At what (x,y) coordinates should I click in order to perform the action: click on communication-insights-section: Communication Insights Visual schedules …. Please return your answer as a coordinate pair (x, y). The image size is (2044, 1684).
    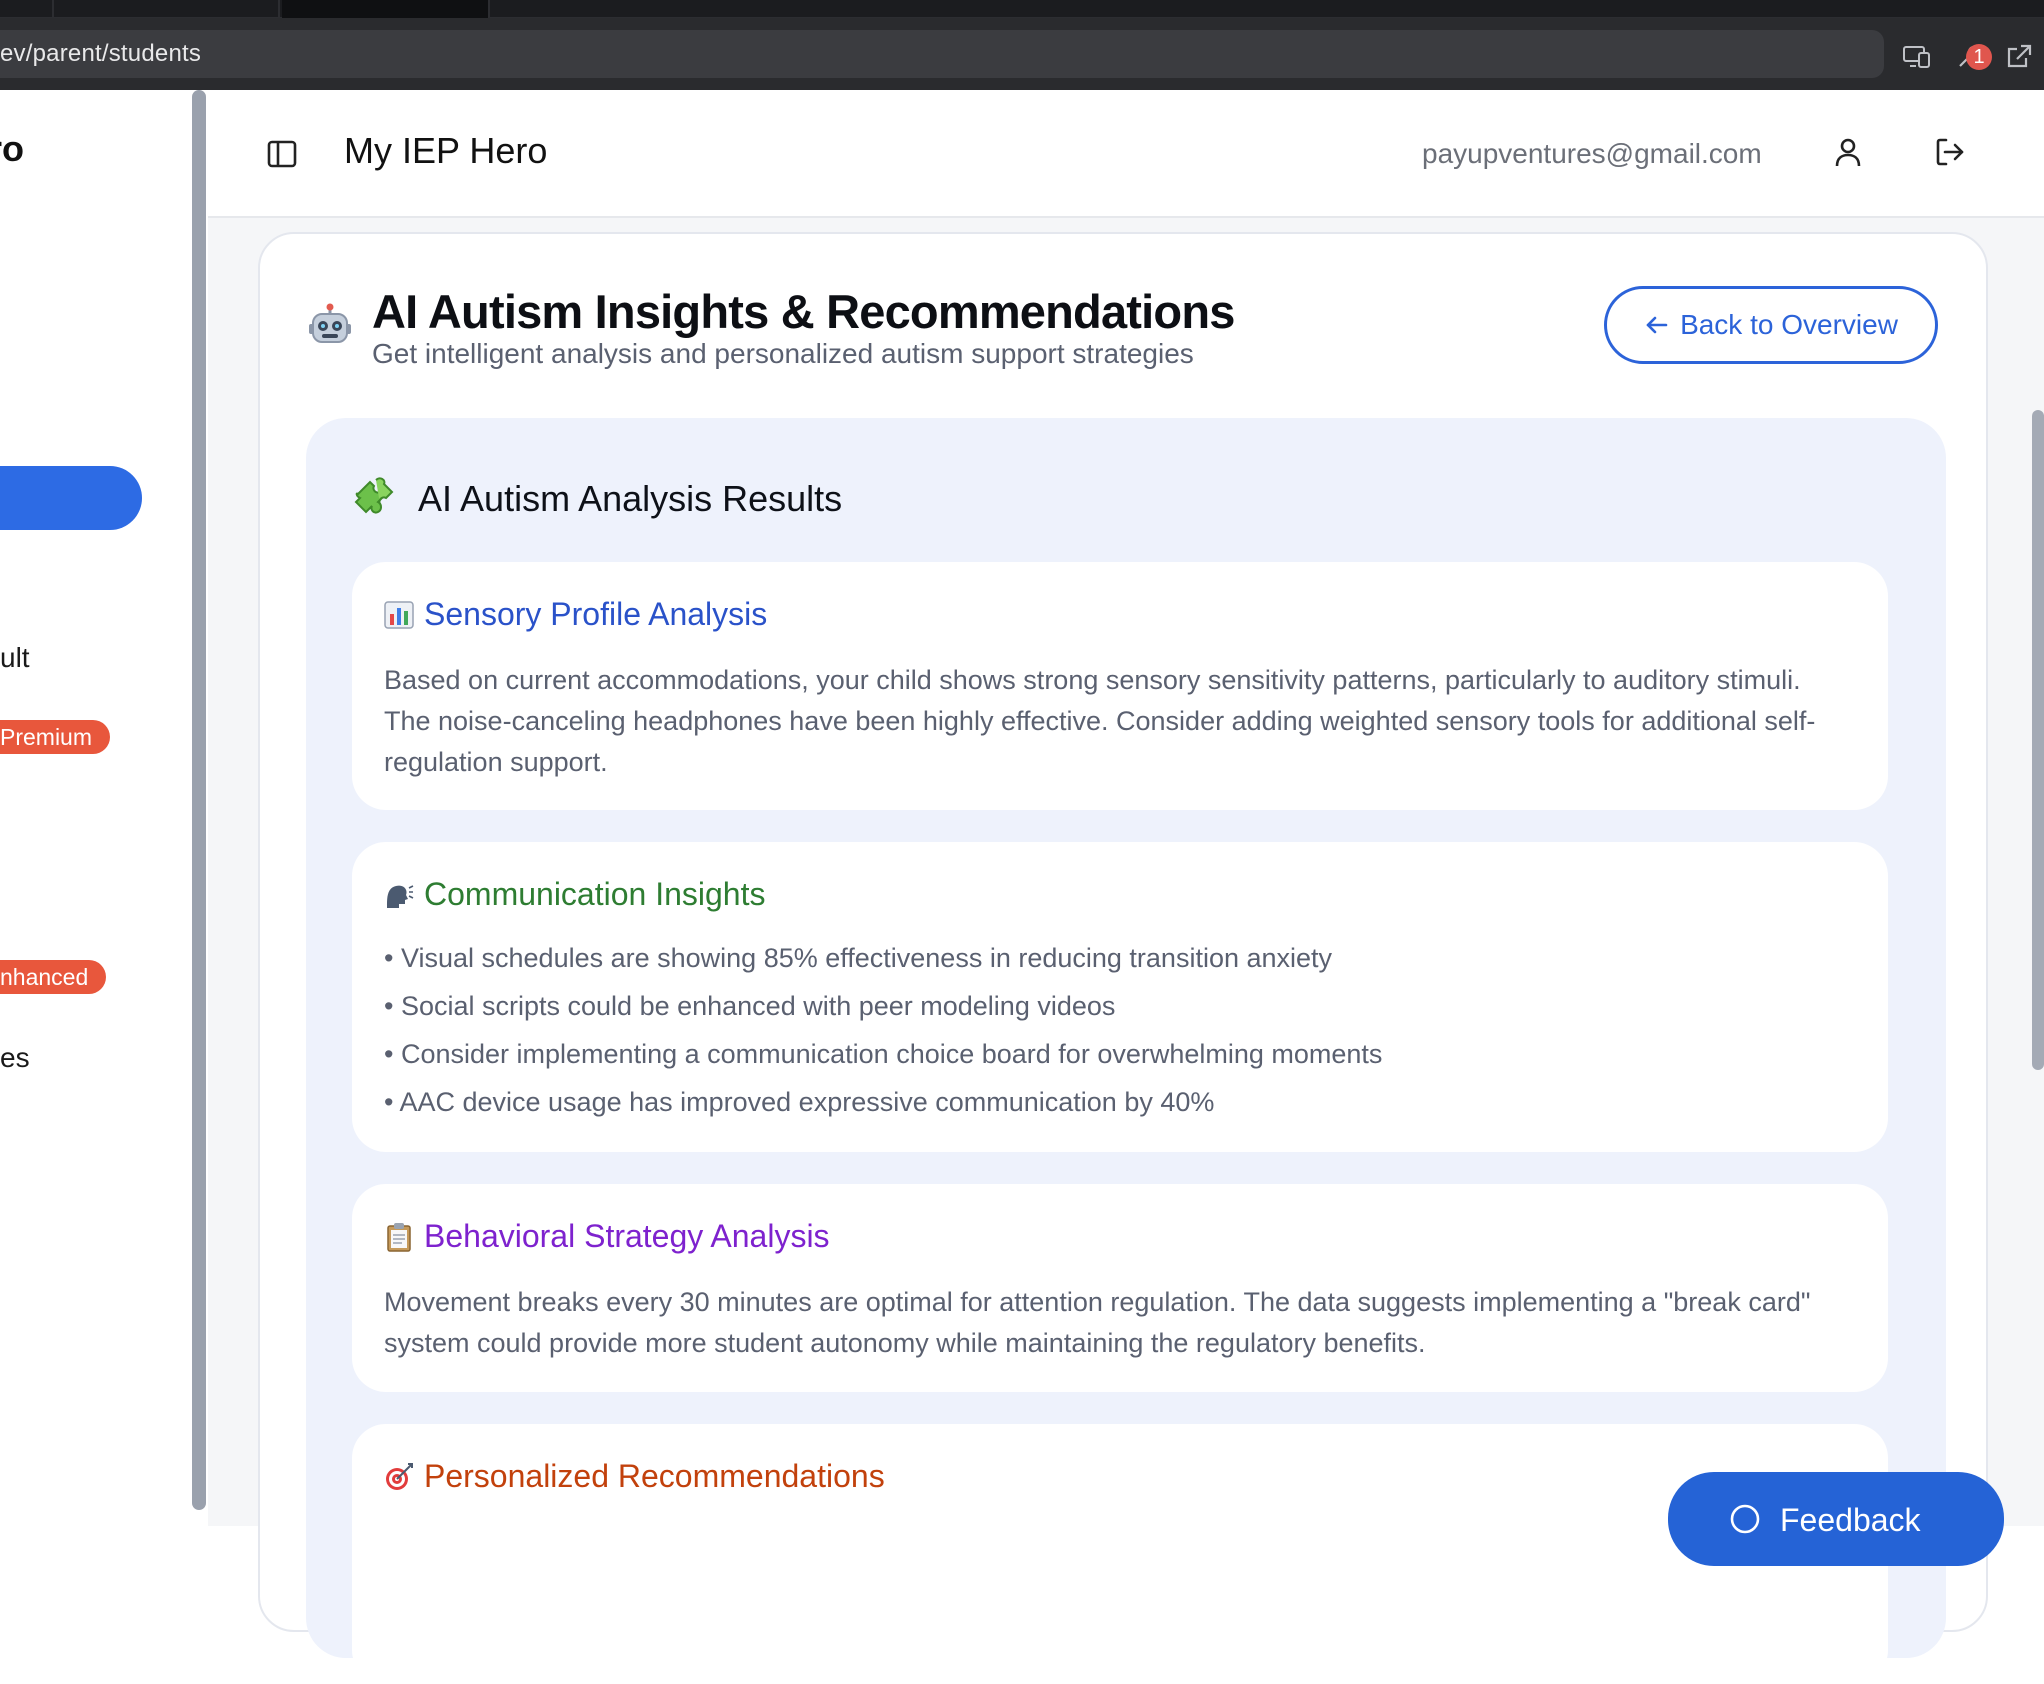
    Looking at the image, I should click on (1120, 997).